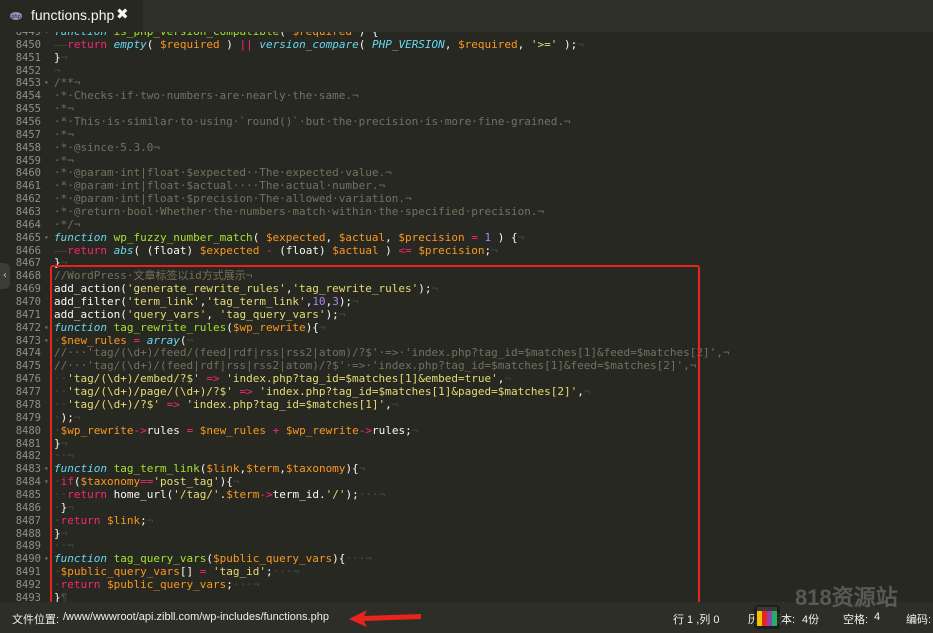 This screenshot has width=933, height=633. What do you see at coordinates (28, 417) in the screenshot?
I see `line-number: 8479` at bounding box center [28, 417].